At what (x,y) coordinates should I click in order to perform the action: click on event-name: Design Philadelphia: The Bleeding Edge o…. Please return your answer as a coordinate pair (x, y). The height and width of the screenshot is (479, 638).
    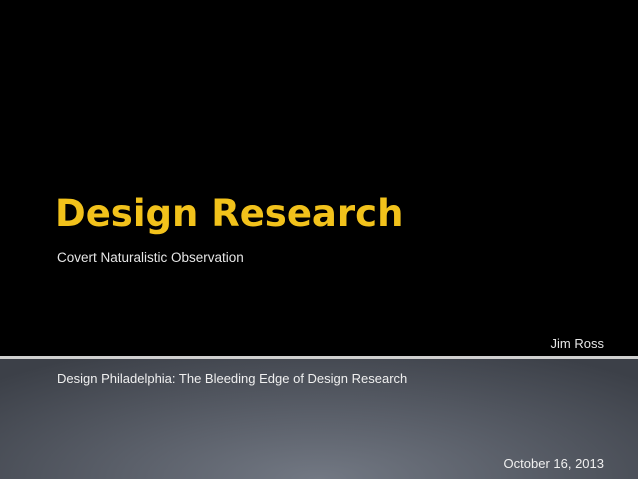
    Looking at the image, I should click on (232, 378).